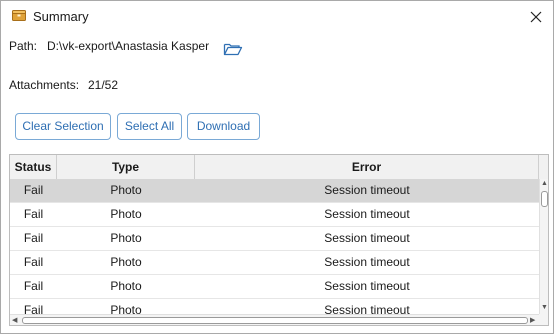 This screenshot has height=334, width=554. Describe the element at coordinates (61, 16) in the screenshot. I see `window-title: Summary` at that location.